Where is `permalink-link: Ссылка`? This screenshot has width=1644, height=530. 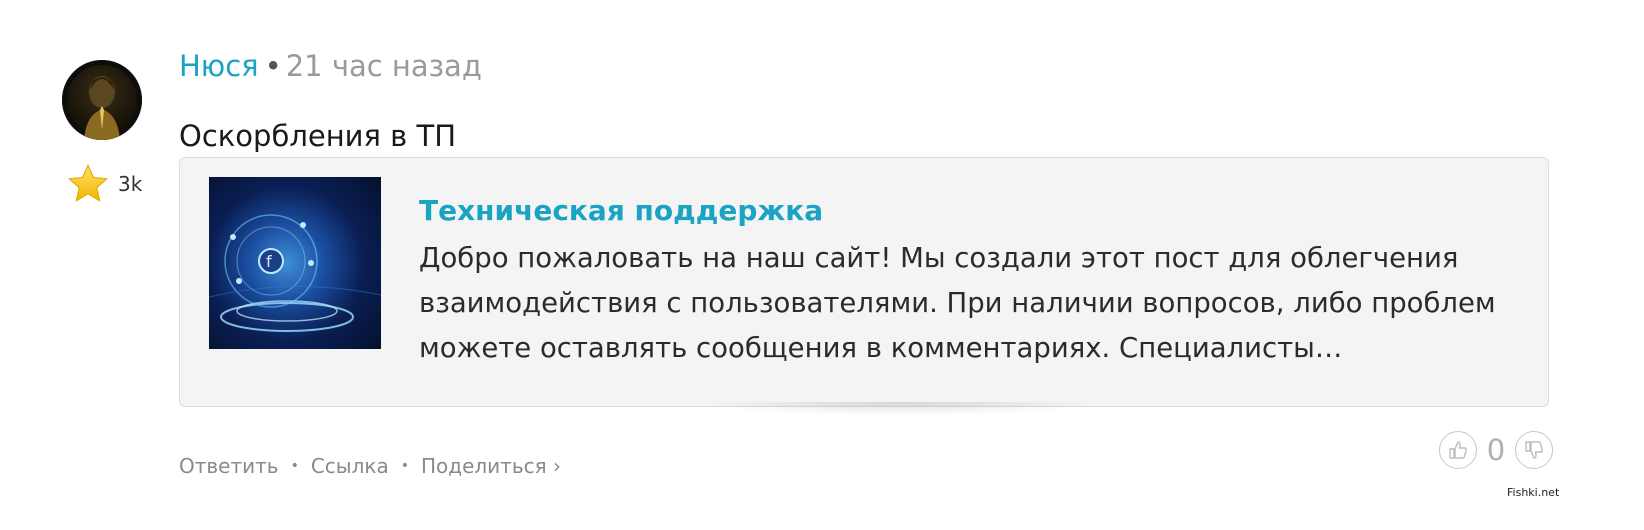 permalink-link: Ссылка is located at coordinates (350, 466).